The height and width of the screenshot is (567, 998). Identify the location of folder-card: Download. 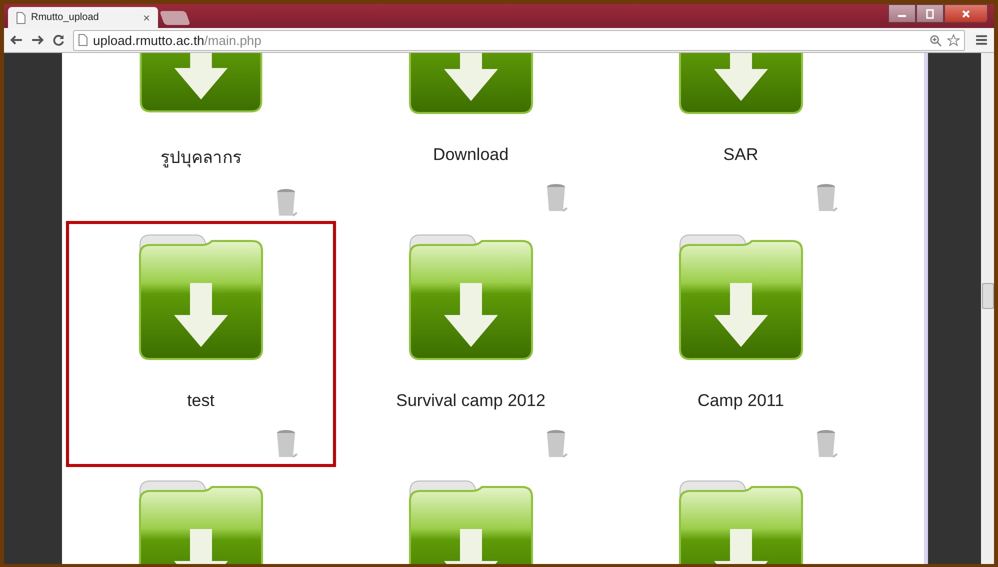
(471, 137).